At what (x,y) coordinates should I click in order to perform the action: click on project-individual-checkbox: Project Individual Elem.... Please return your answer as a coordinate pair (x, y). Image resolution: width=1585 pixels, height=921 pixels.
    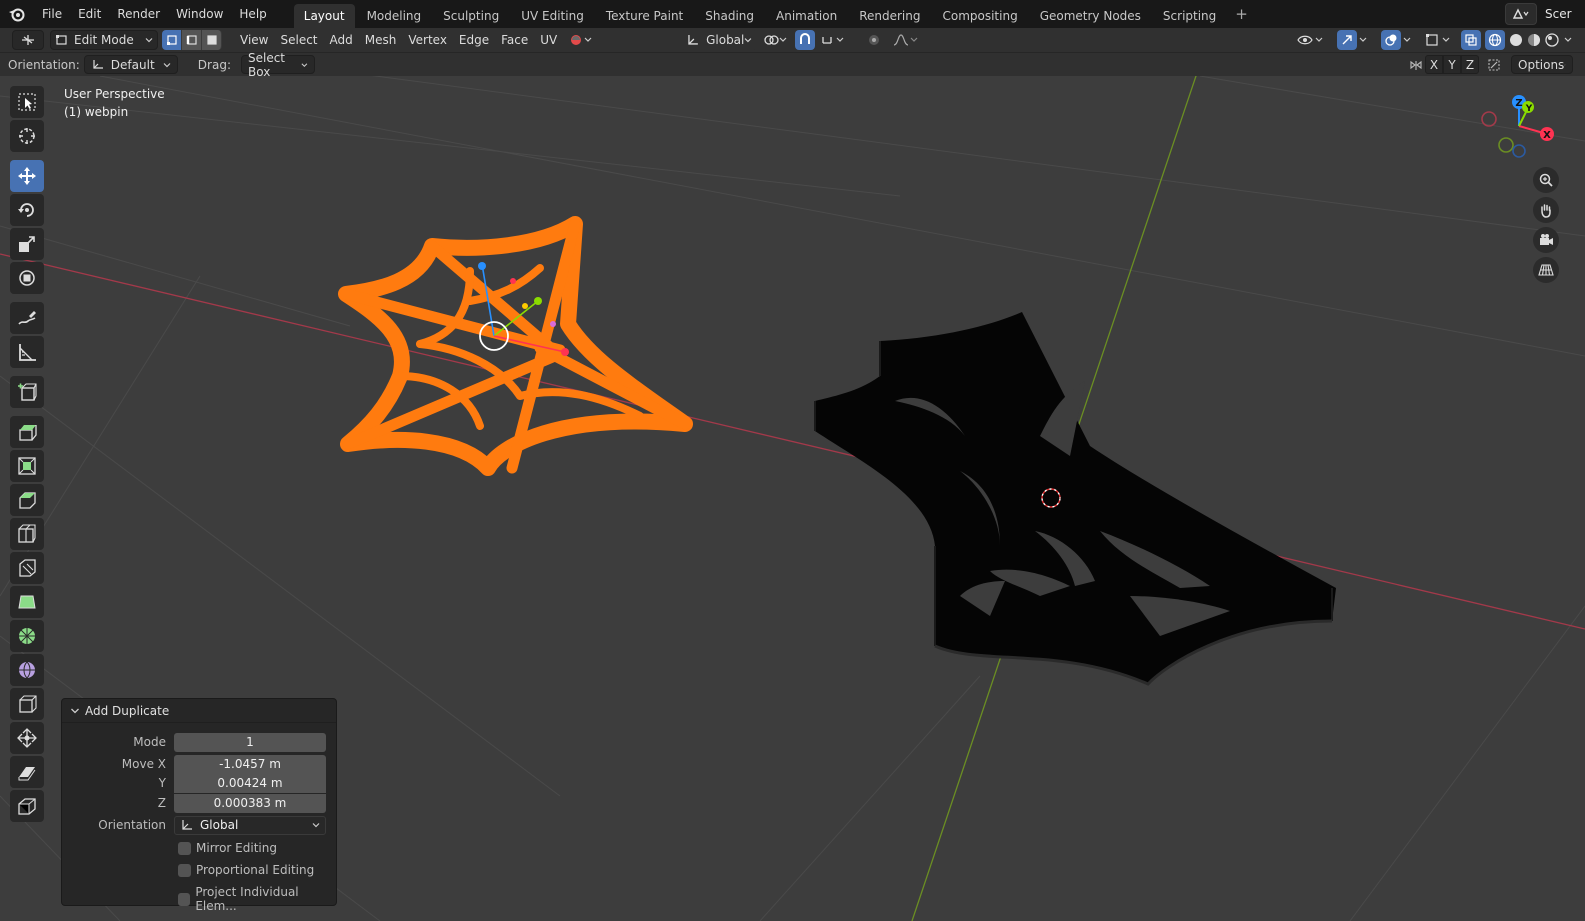
    Looking at the image, I should click on (257, 899).